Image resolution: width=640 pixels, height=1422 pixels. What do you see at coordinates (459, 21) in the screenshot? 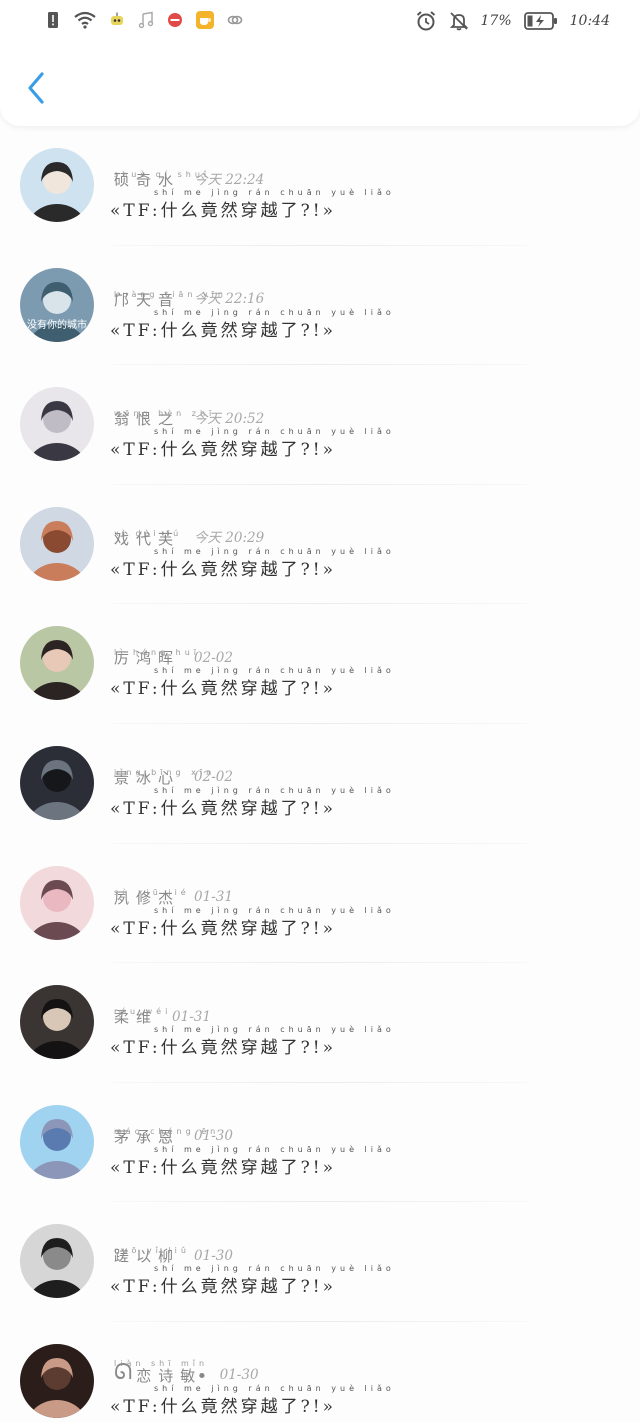
I see `mute-bell-icon` at bounding box center [459, 21].